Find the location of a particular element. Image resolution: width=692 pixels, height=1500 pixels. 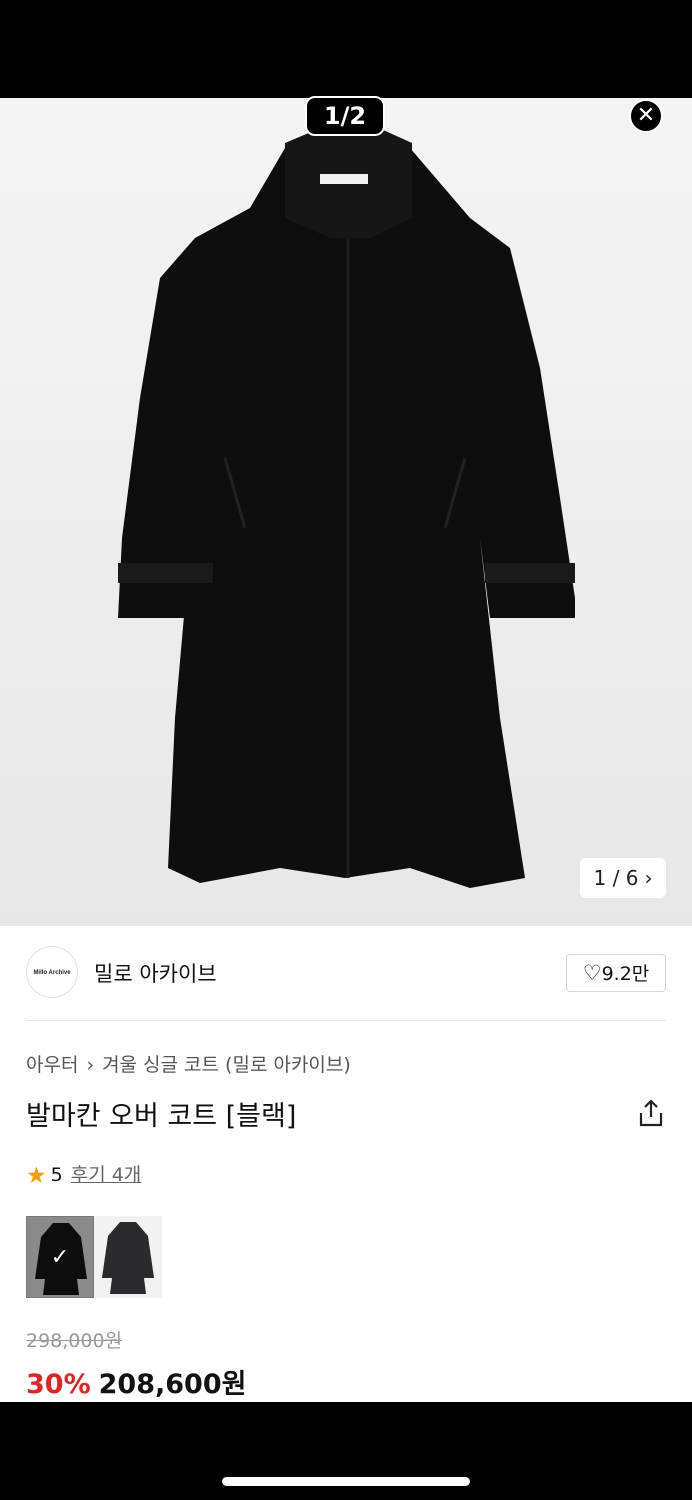

sale-price: 208,600원 is located at coordinates (172, 1384).